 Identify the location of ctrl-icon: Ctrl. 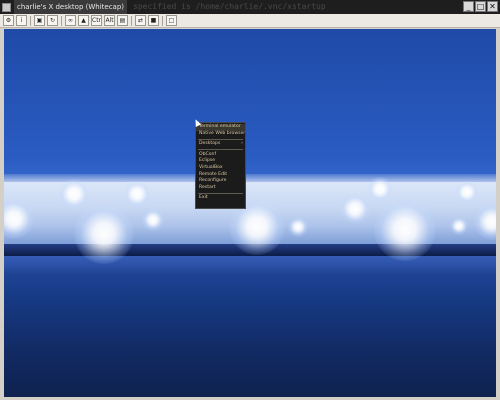
(96, 20).